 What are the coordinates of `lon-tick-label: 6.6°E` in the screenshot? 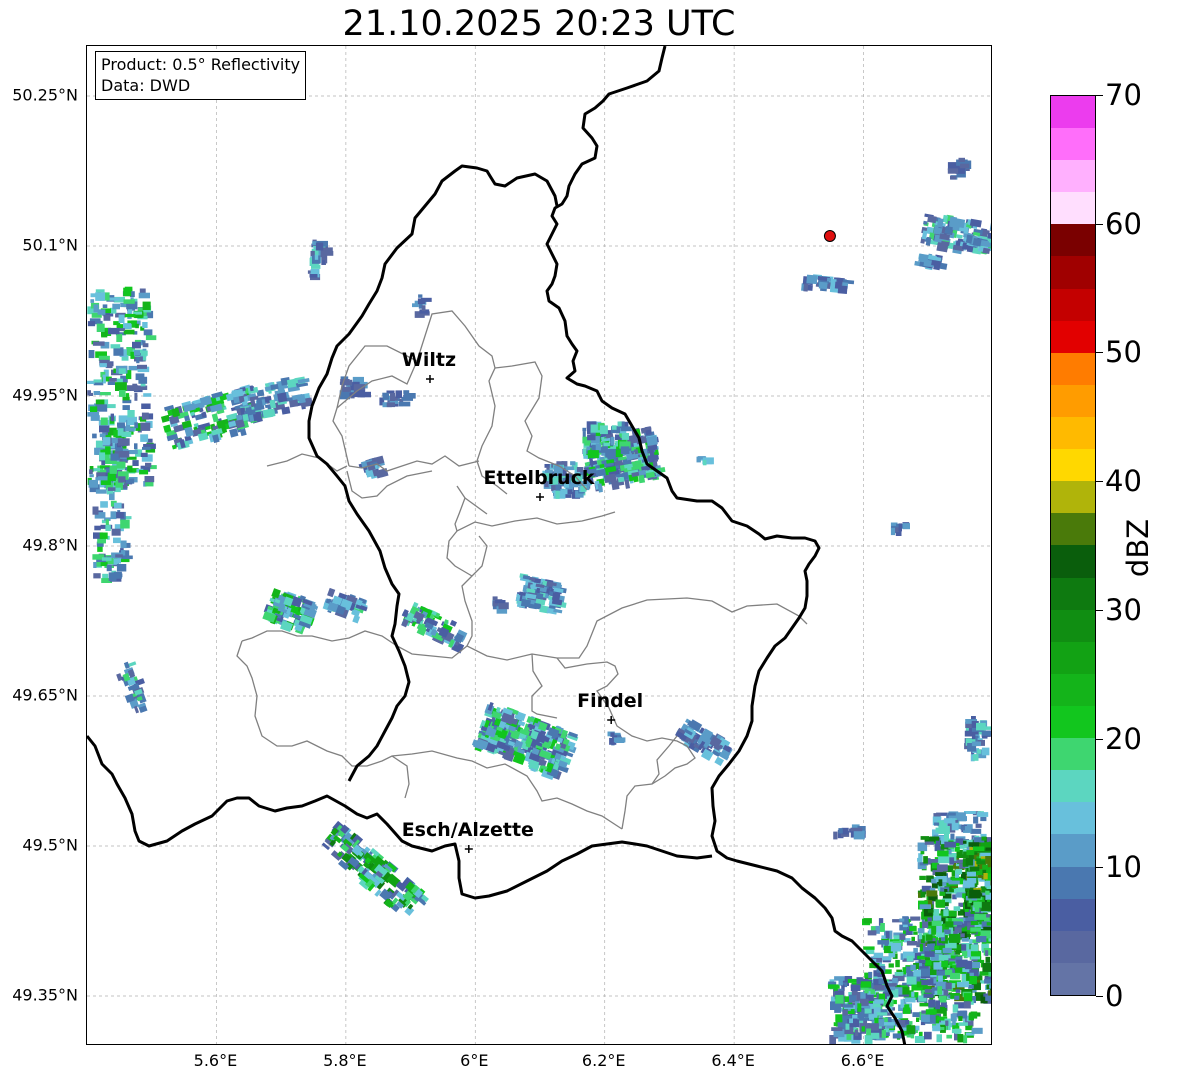 It's located at (862, 1060).